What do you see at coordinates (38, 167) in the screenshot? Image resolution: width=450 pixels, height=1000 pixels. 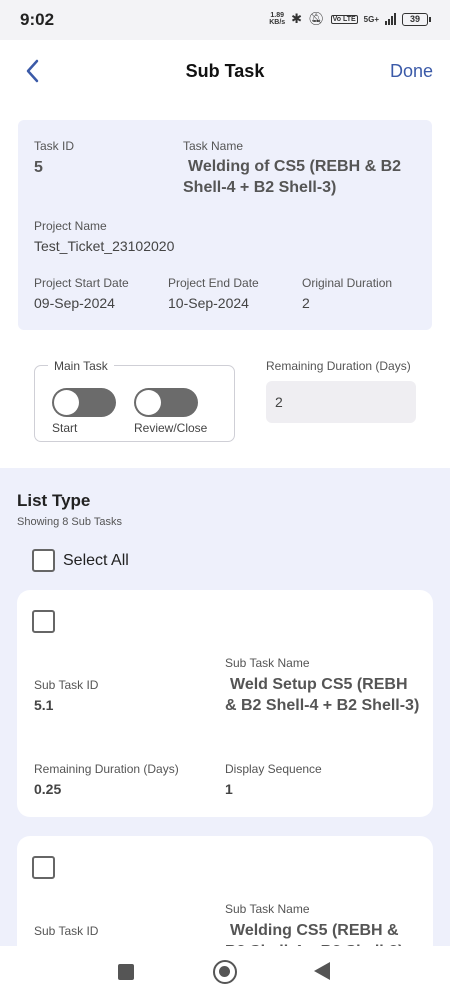 I see `task-id-value: 5` at bounding box center [38, 167].